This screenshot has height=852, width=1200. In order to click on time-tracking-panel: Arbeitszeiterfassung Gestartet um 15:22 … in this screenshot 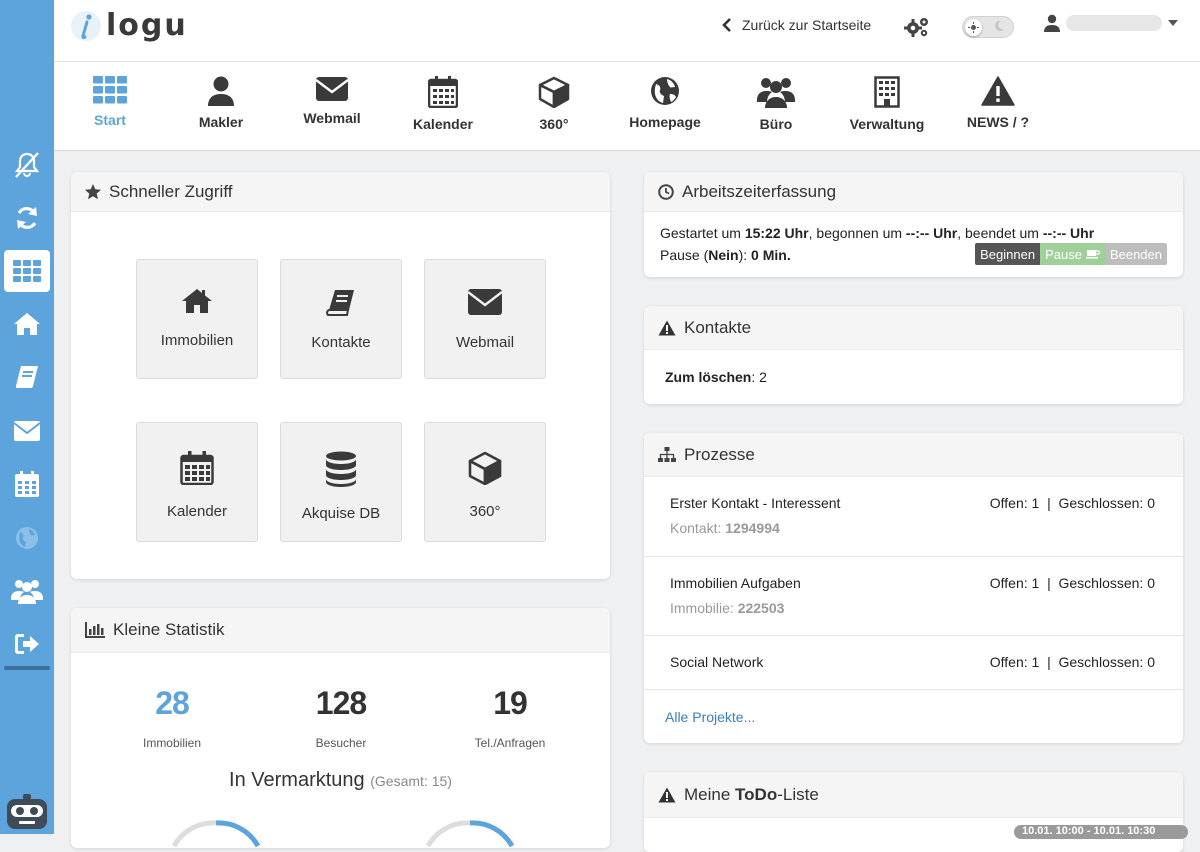, I will do `click(913, 224)`.